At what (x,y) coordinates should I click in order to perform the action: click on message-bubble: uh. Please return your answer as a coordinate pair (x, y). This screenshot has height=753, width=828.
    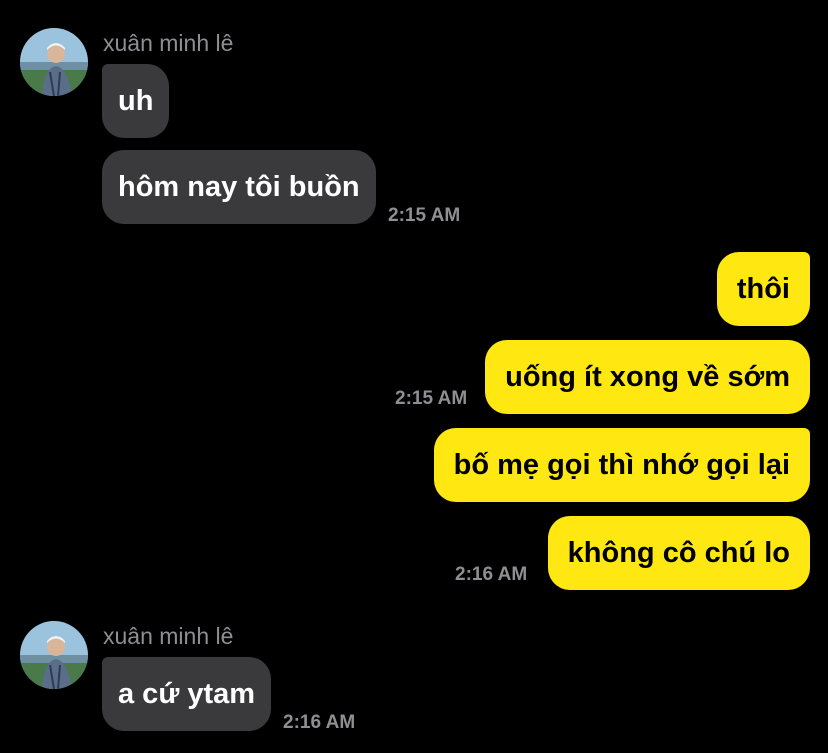
    Looking at the image, I should click on (136, 101).